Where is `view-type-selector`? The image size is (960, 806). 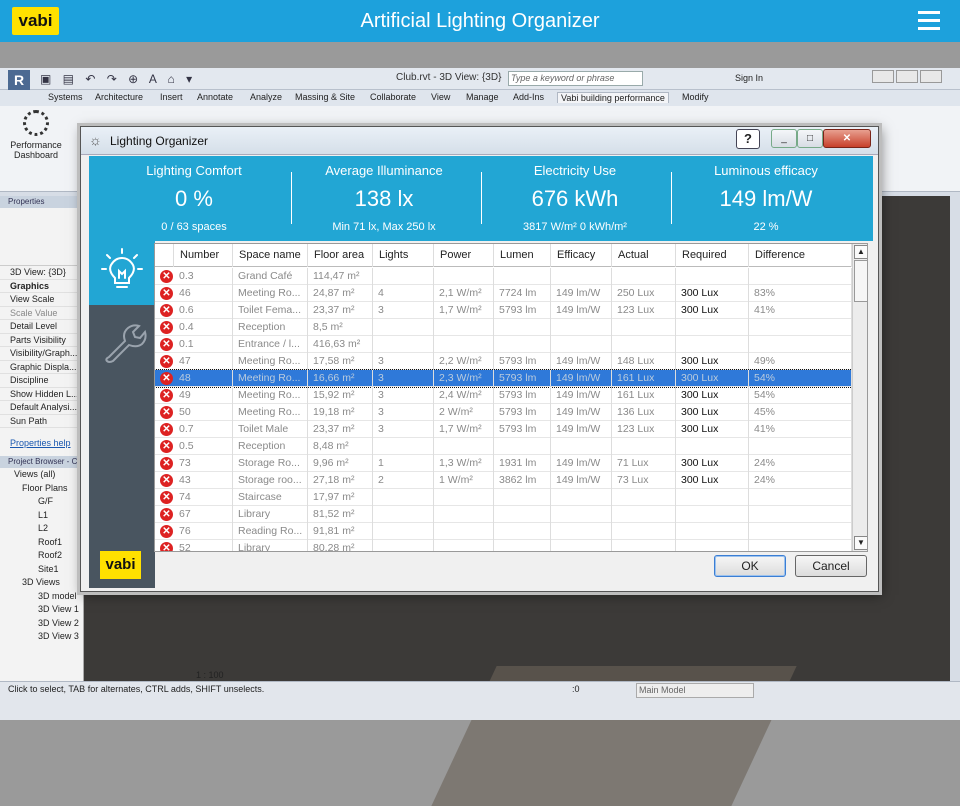
view-type-selector is located at coordinates (41, 237).